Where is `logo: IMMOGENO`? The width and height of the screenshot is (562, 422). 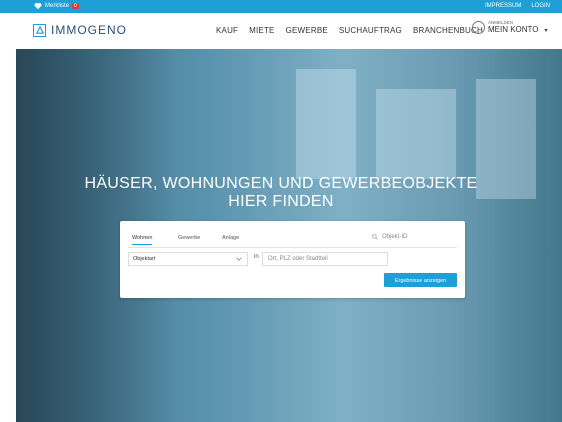
logo: IMMOGENO is located at coordinates (80, 30).